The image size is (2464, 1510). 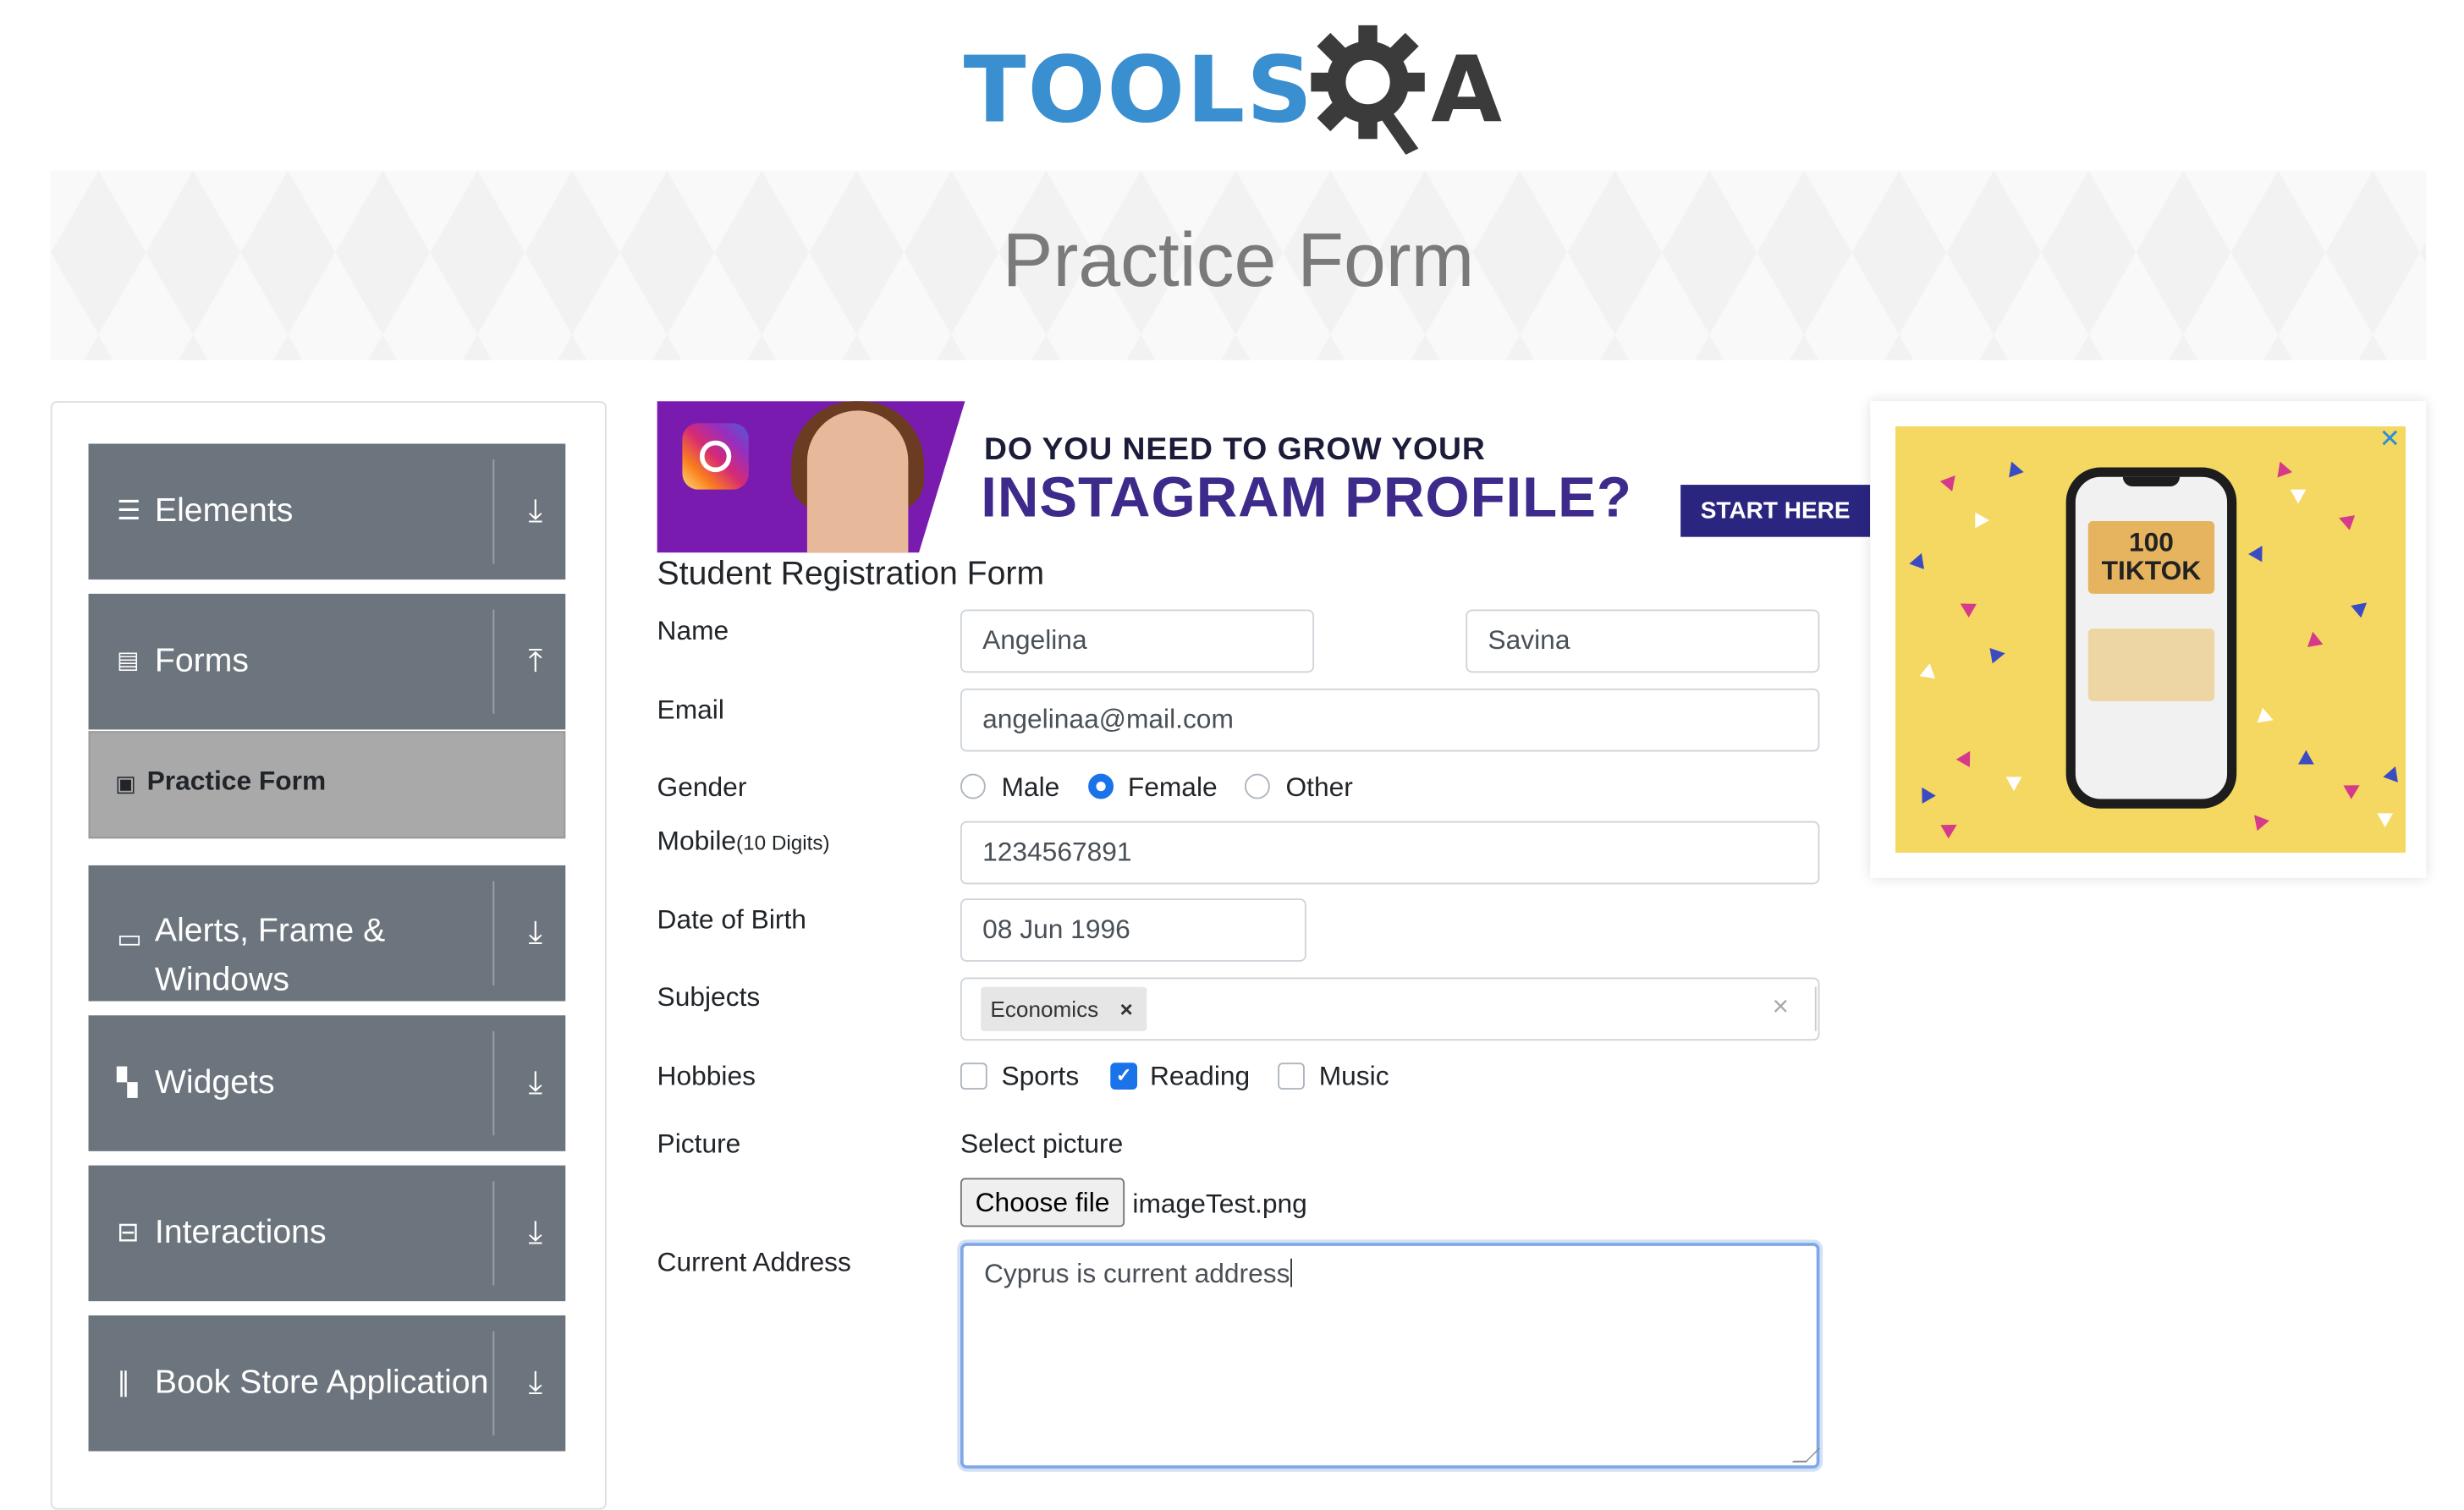 I want to click on sidebar-item-label: Interactions, so click(x=241, y=1232).